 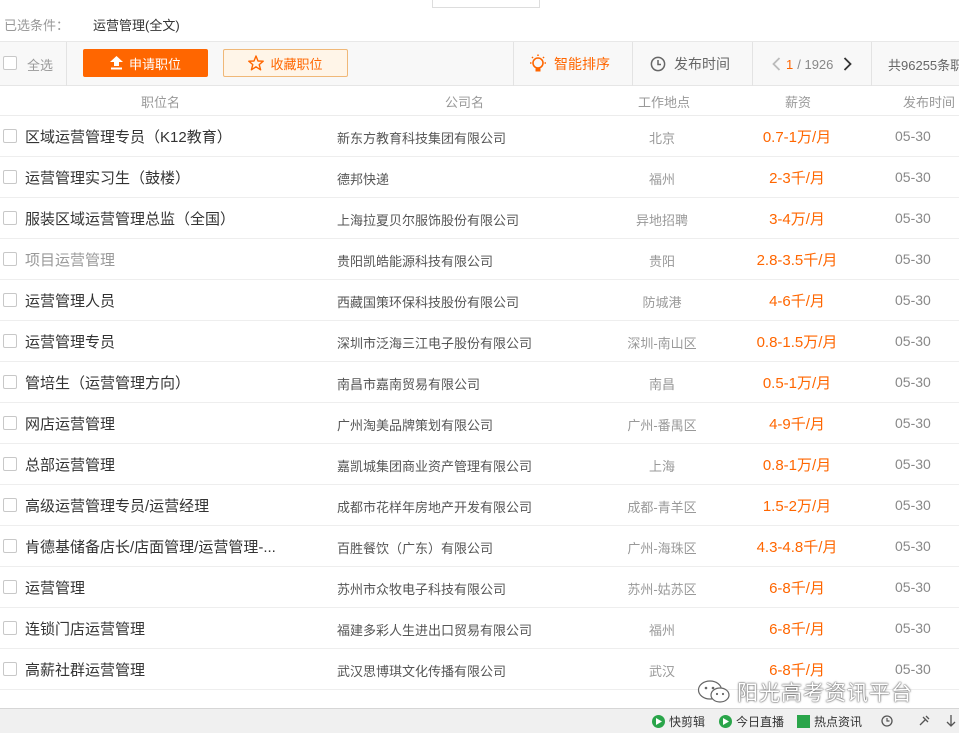 What do you see at coordinates (803, 721) in the screenshot?
I see `news-icon` at bounding box center [803, 721].